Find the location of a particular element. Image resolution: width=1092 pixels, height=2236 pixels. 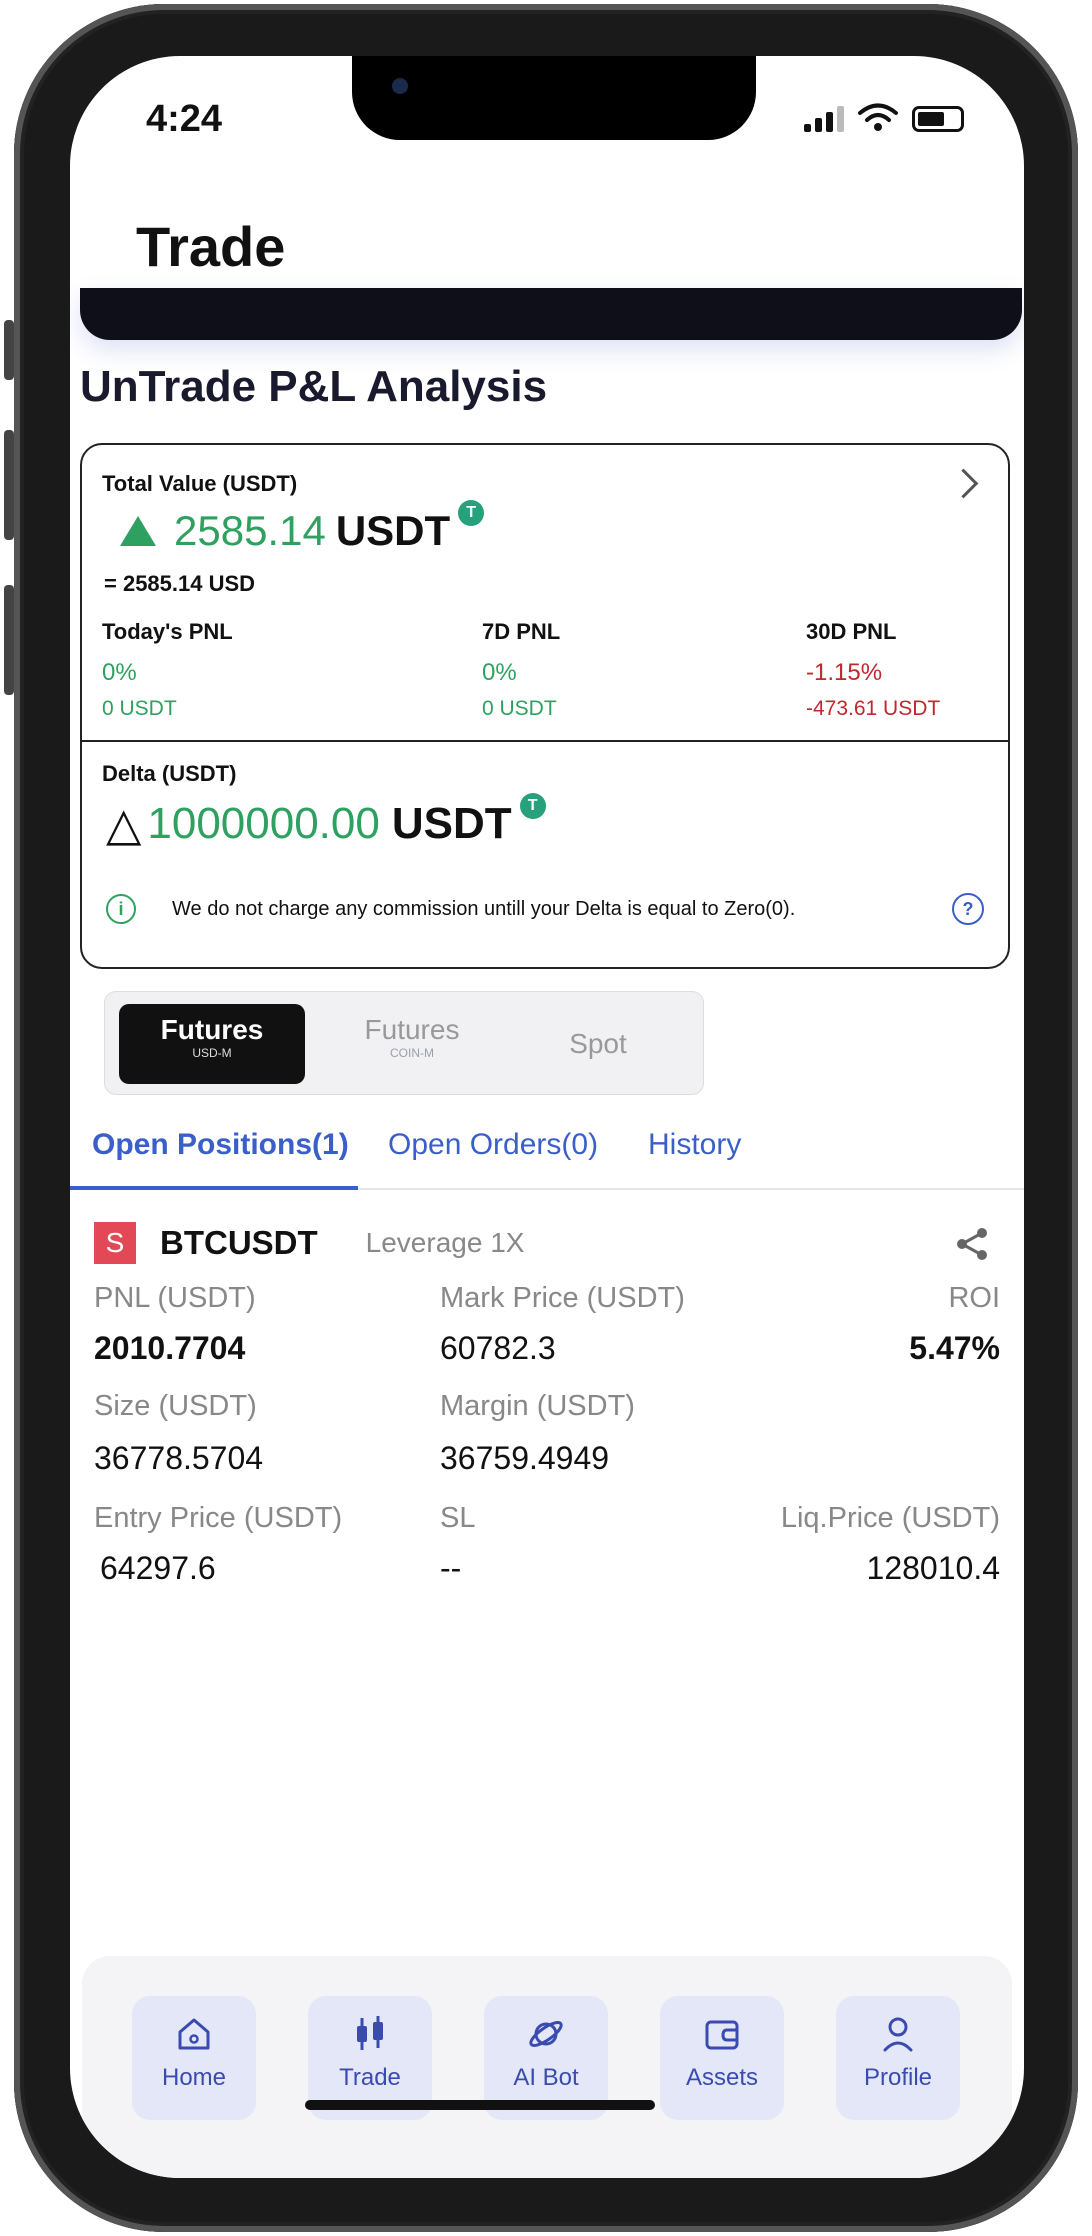

home-indicator is located at coordinates (480, 2105).